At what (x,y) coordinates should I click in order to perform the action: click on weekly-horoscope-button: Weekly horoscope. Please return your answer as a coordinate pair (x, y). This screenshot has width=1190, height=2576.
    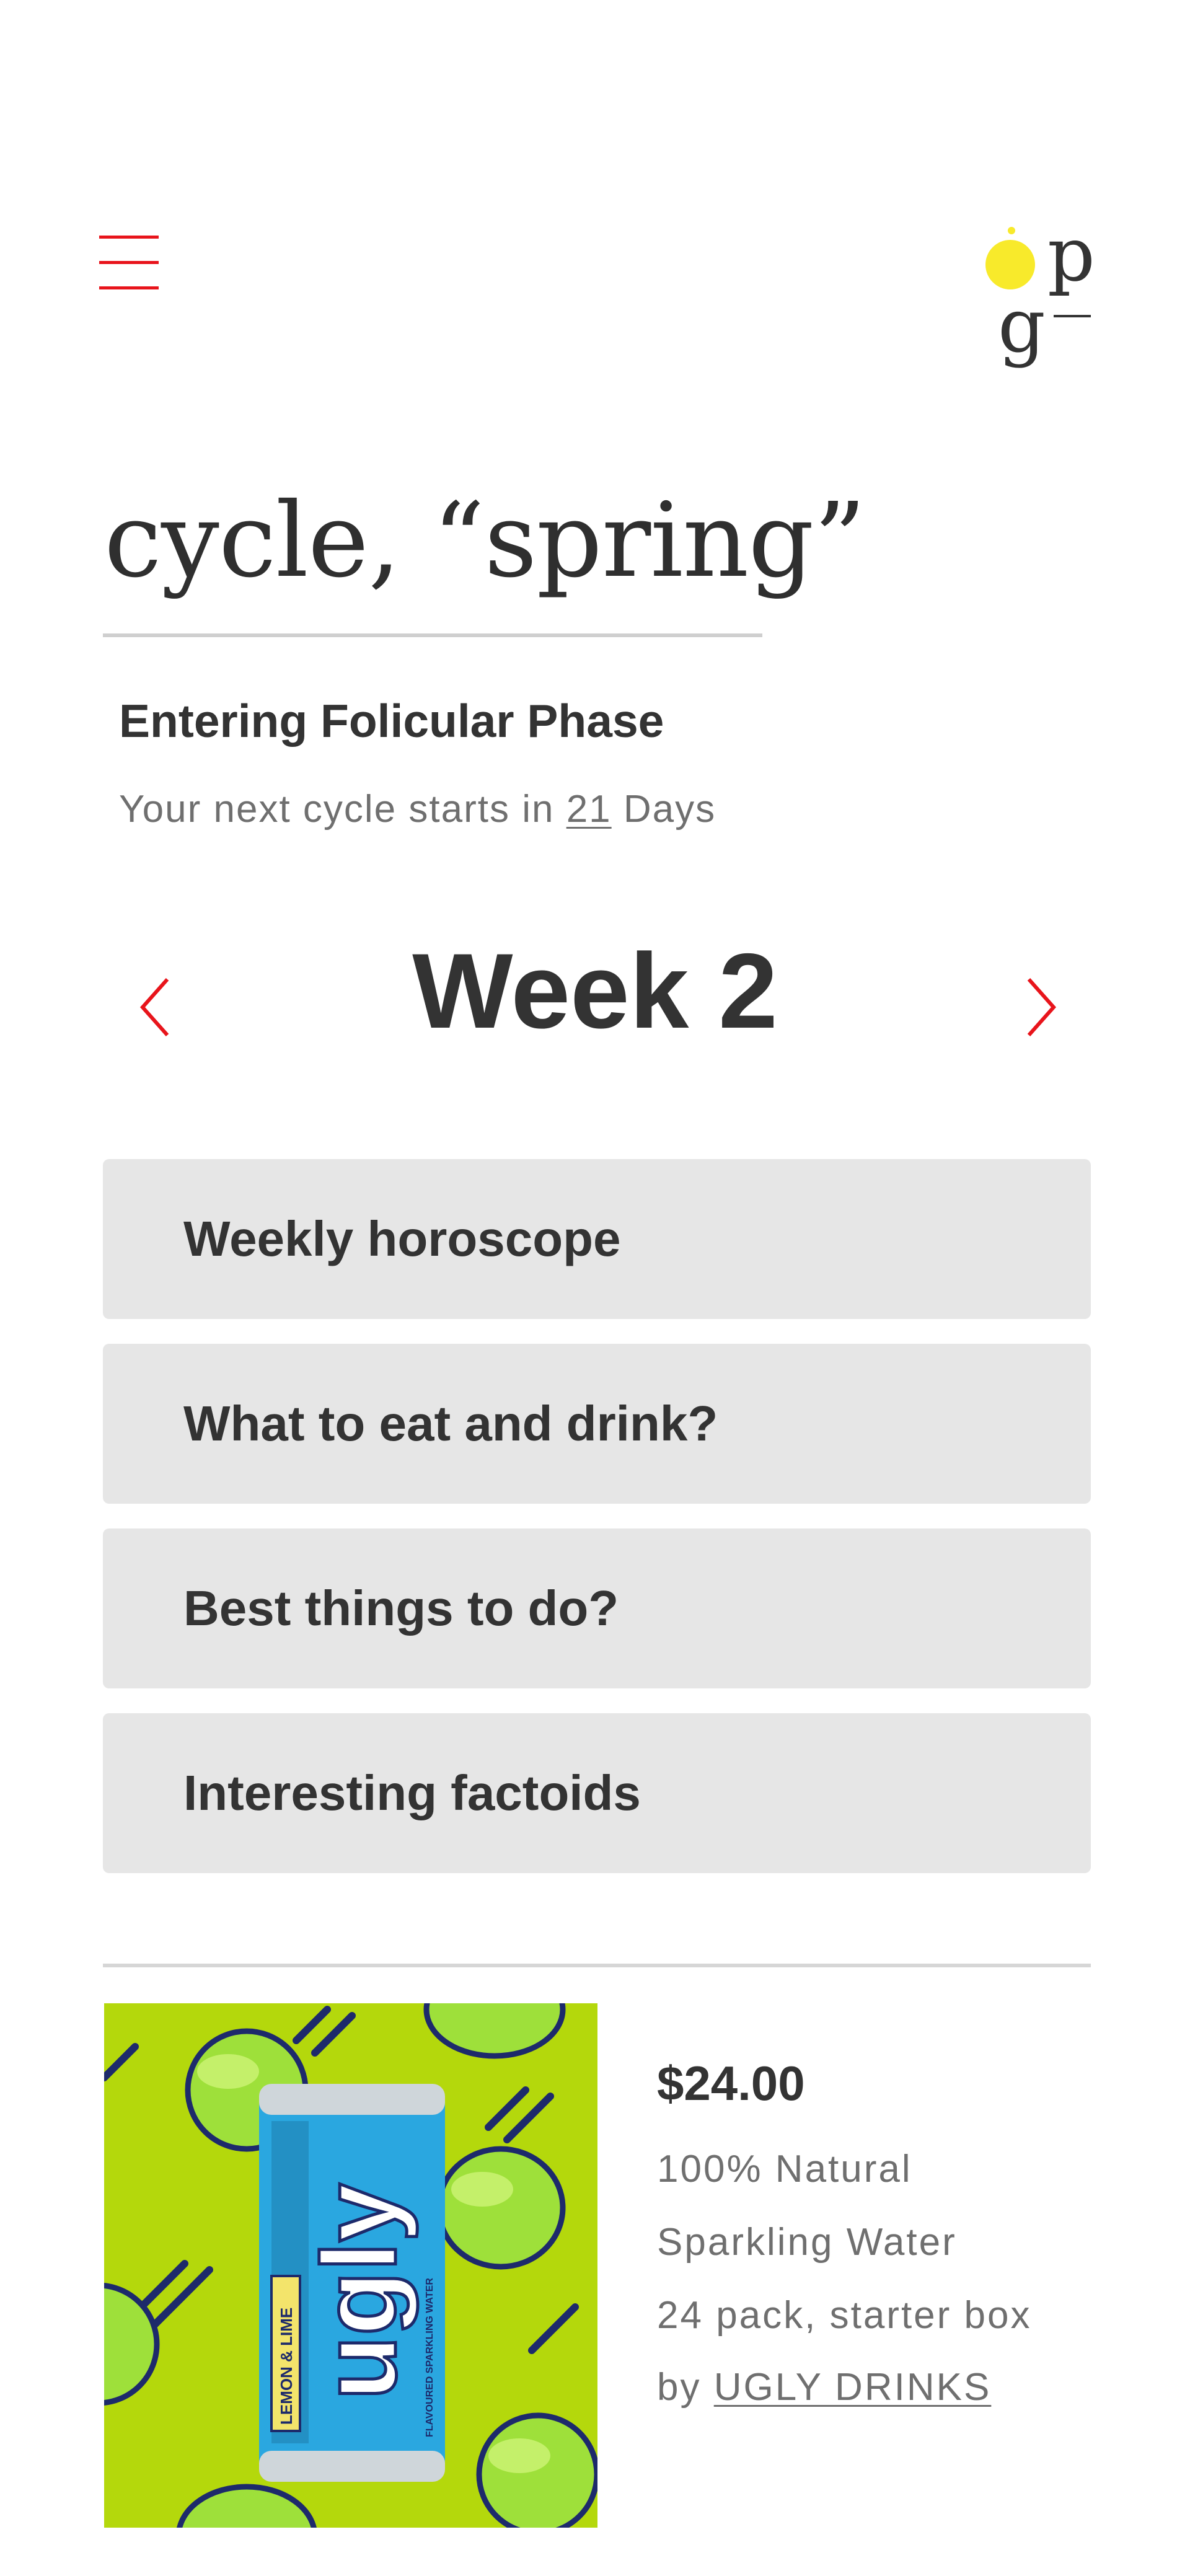
    Looking at the image, I should click on (597, 1239).